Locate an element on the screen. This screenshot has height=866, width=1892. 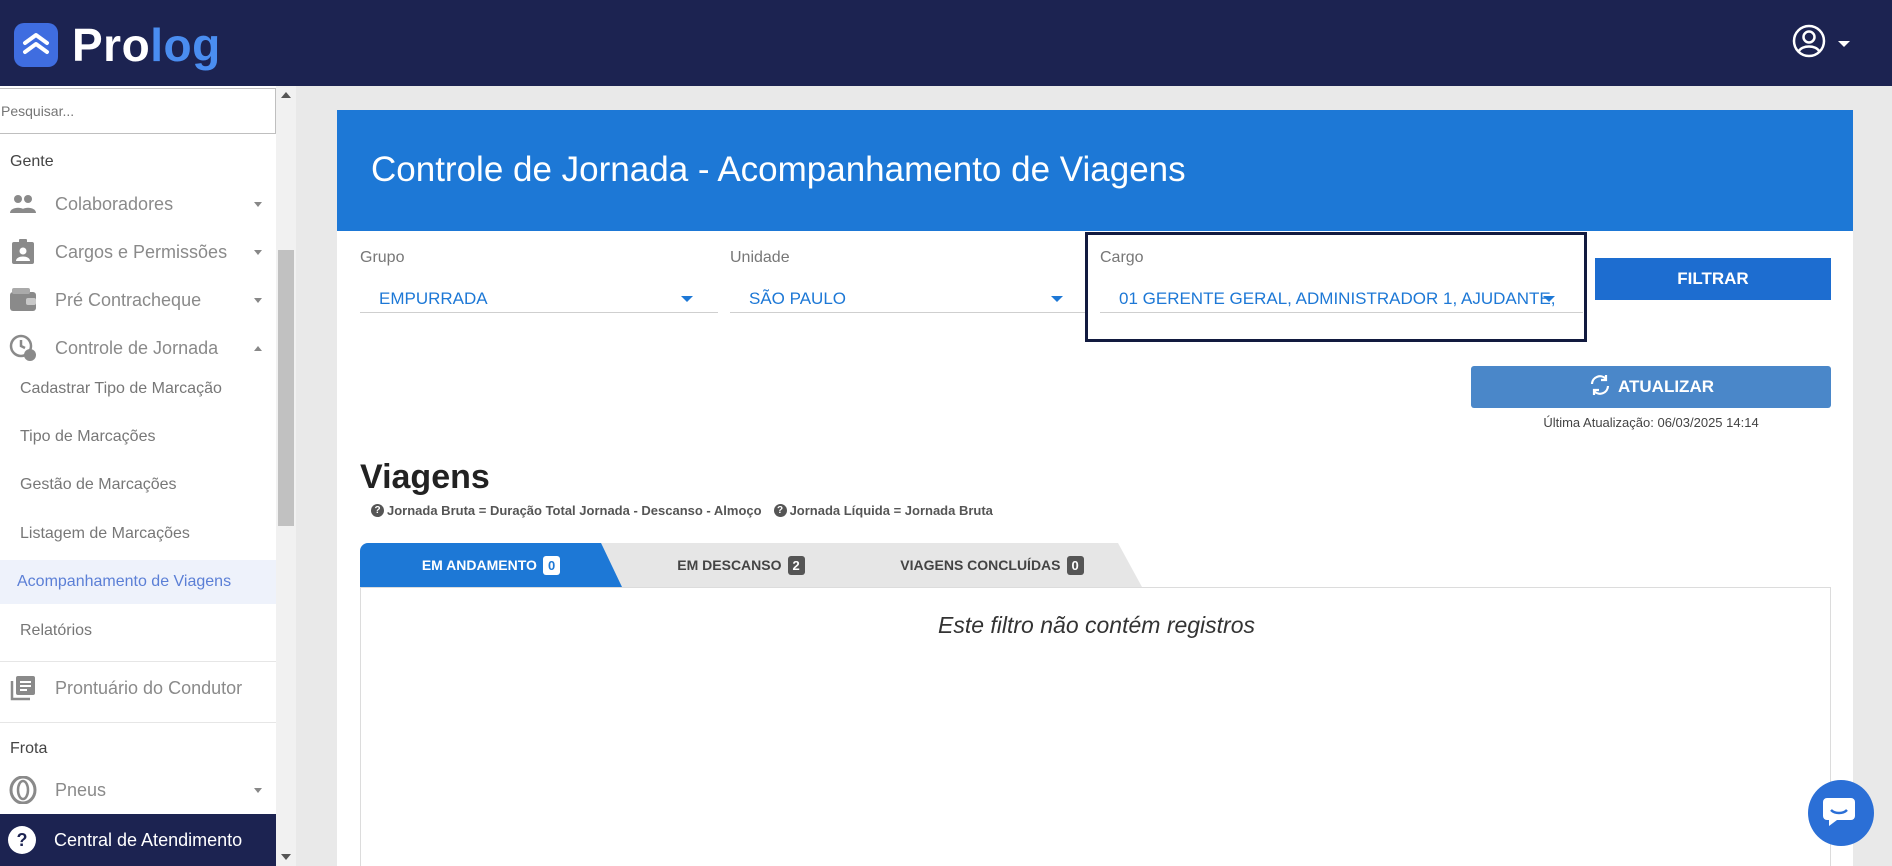
legend-text: Jornada Líquida = Jornada Bruta is located at coordinates (891, 510).